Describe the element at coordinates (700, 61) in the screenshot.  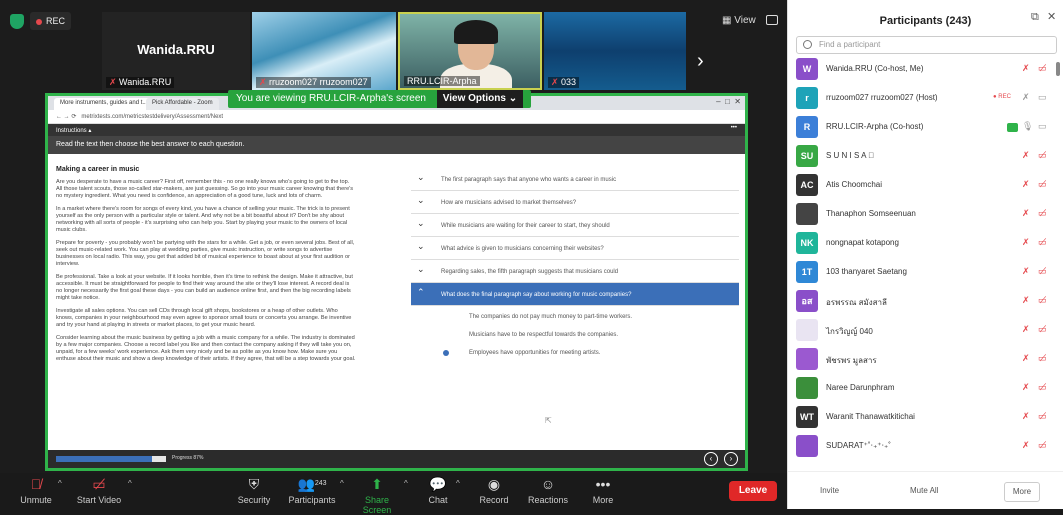
I see `chevron-right-icon: ›` at that location.